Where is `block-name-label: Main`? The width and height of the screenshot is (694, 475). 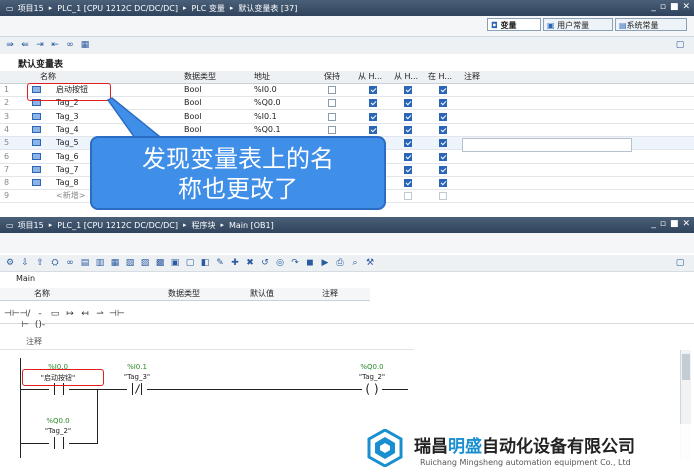 block-name-label: Main is located at coordinates (26, 278).